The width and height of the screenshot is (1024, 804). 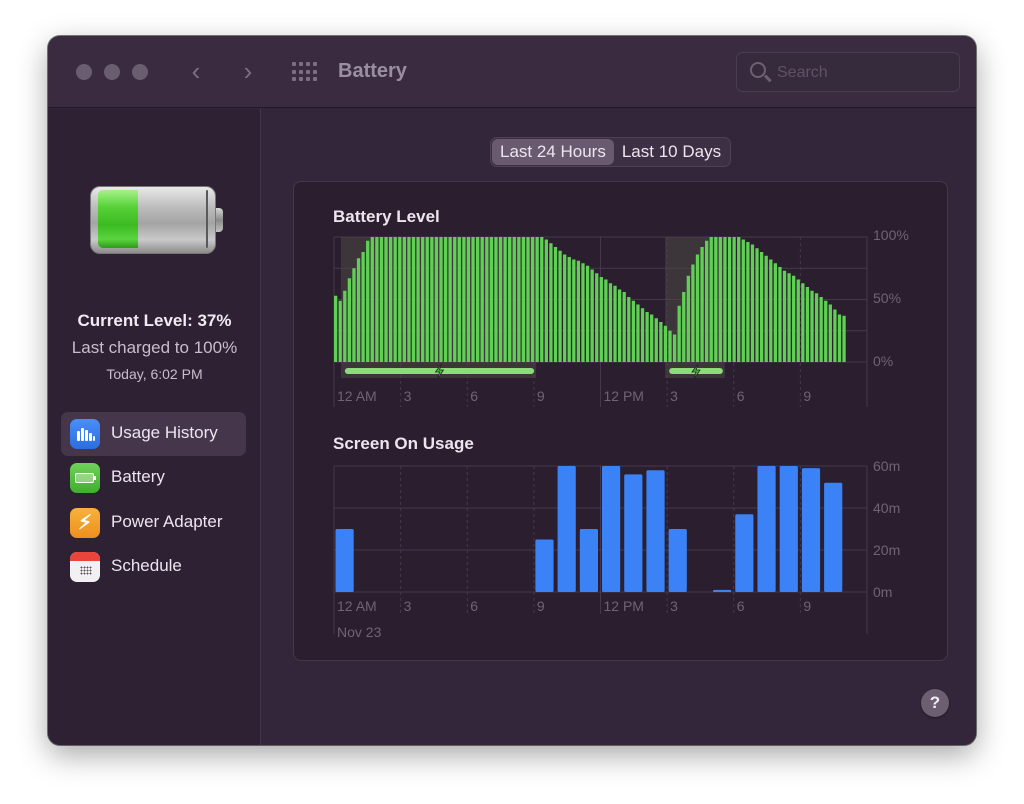 What do you see at coordinates (553, 152) in the screenshot?
I see `tab-last-24-hours: Last 24 Hours` at bounding box center [553, 152].